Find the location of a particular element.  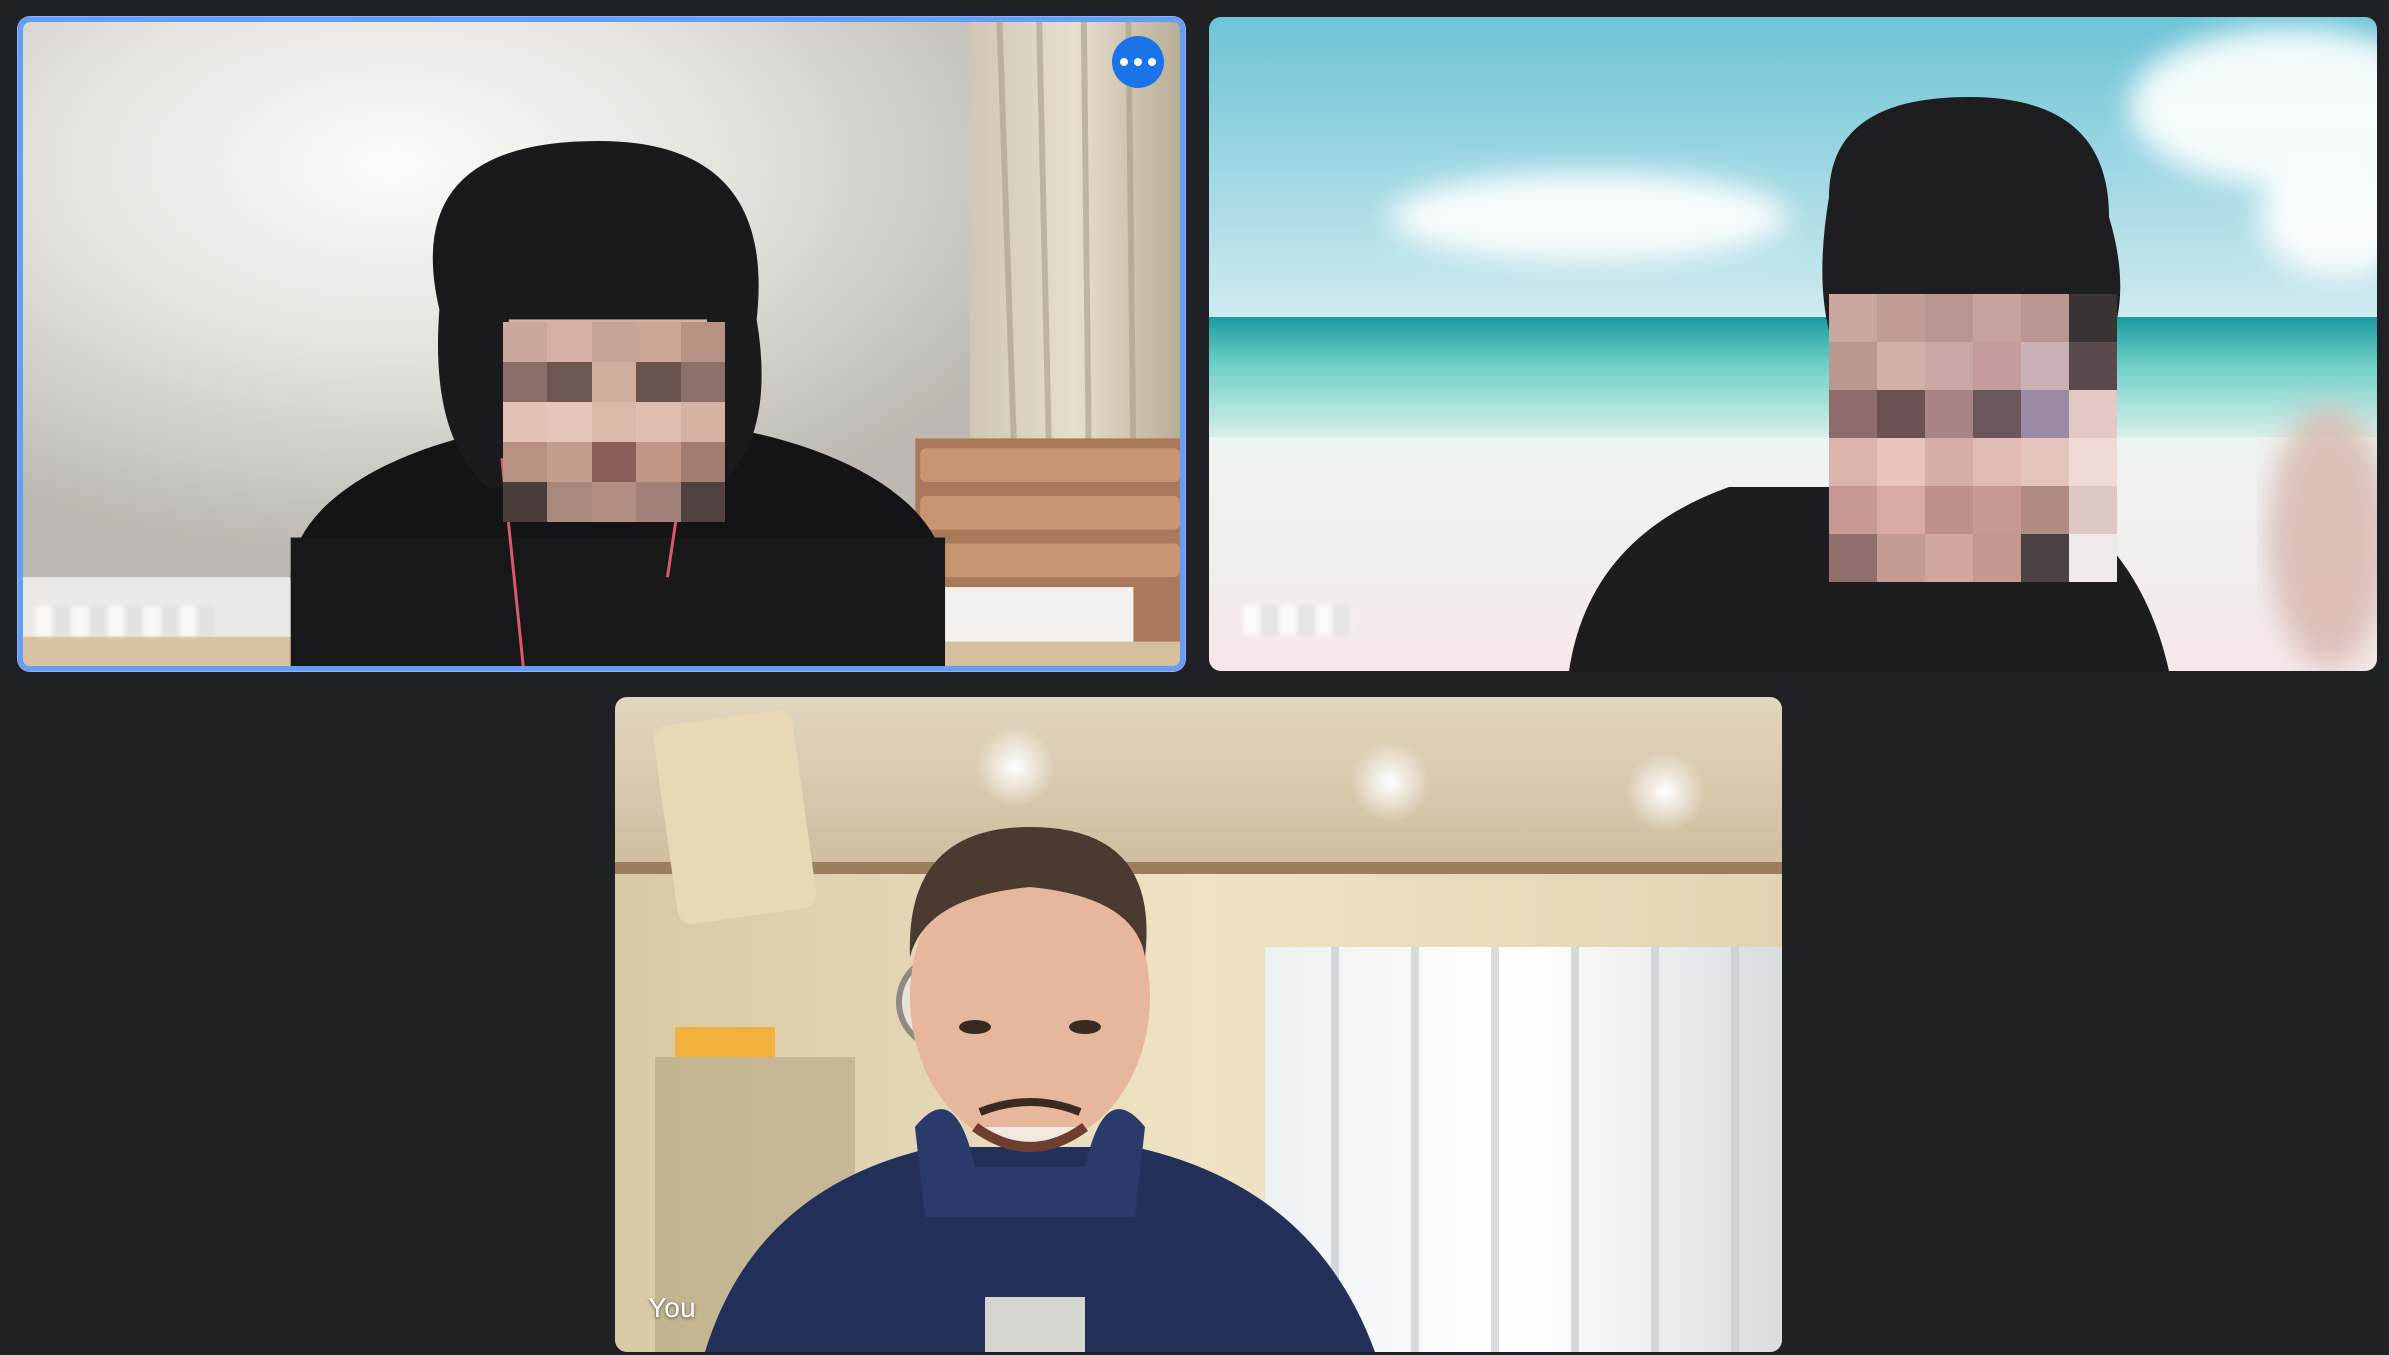

self-name-label: You is located at coordinates (672, 1307).